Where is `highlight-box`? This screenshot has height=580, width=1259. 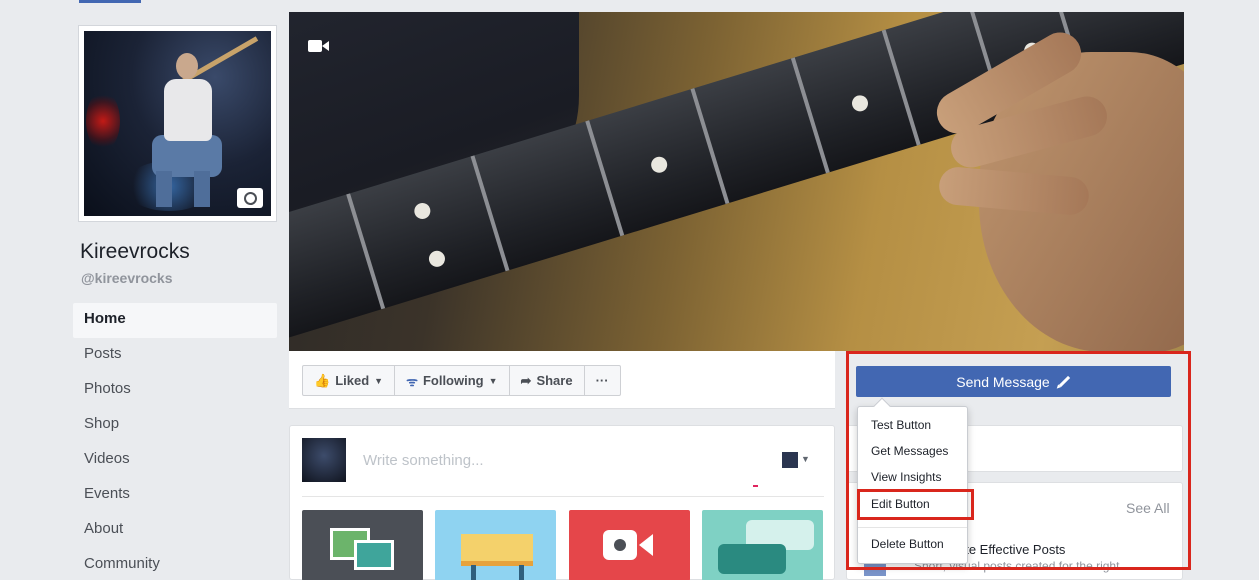 highlight-box is located at coordinates (1018, 460).